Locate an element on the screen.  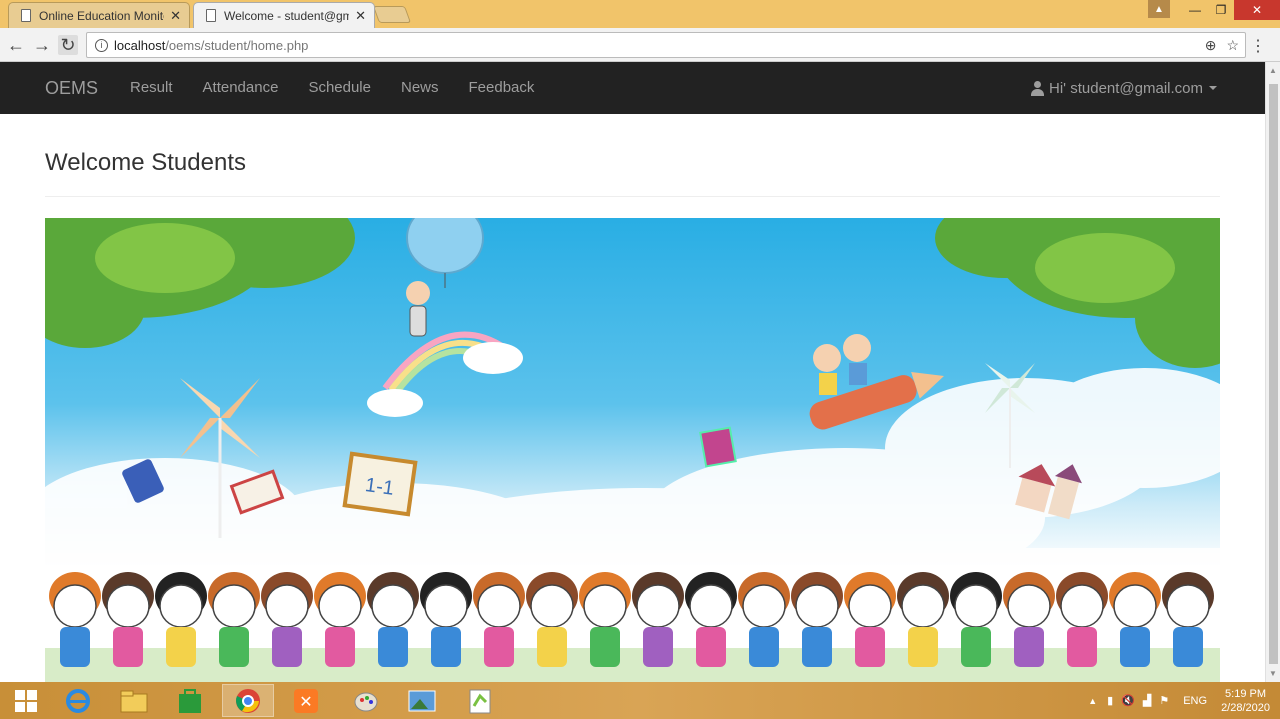
notepad-plus-icon is located at coordinates (480, 700).